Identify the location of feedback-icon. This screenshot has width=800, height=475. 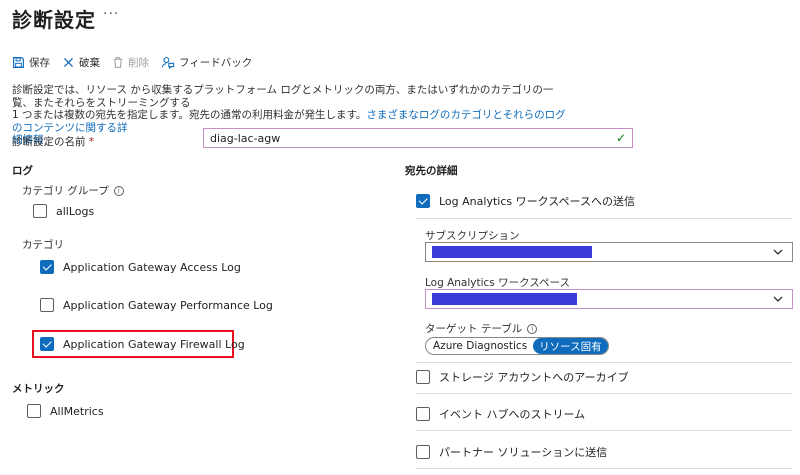
(168, 62).